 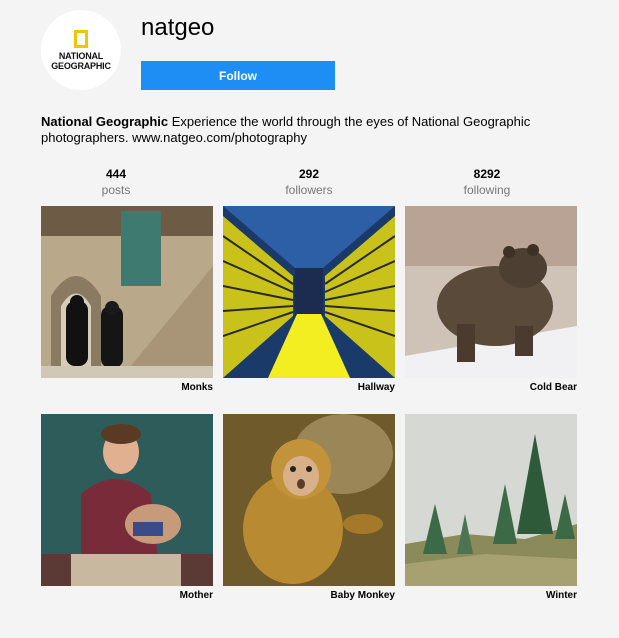 I want to click on cold-bear-photo, so click(x=491, y=292).